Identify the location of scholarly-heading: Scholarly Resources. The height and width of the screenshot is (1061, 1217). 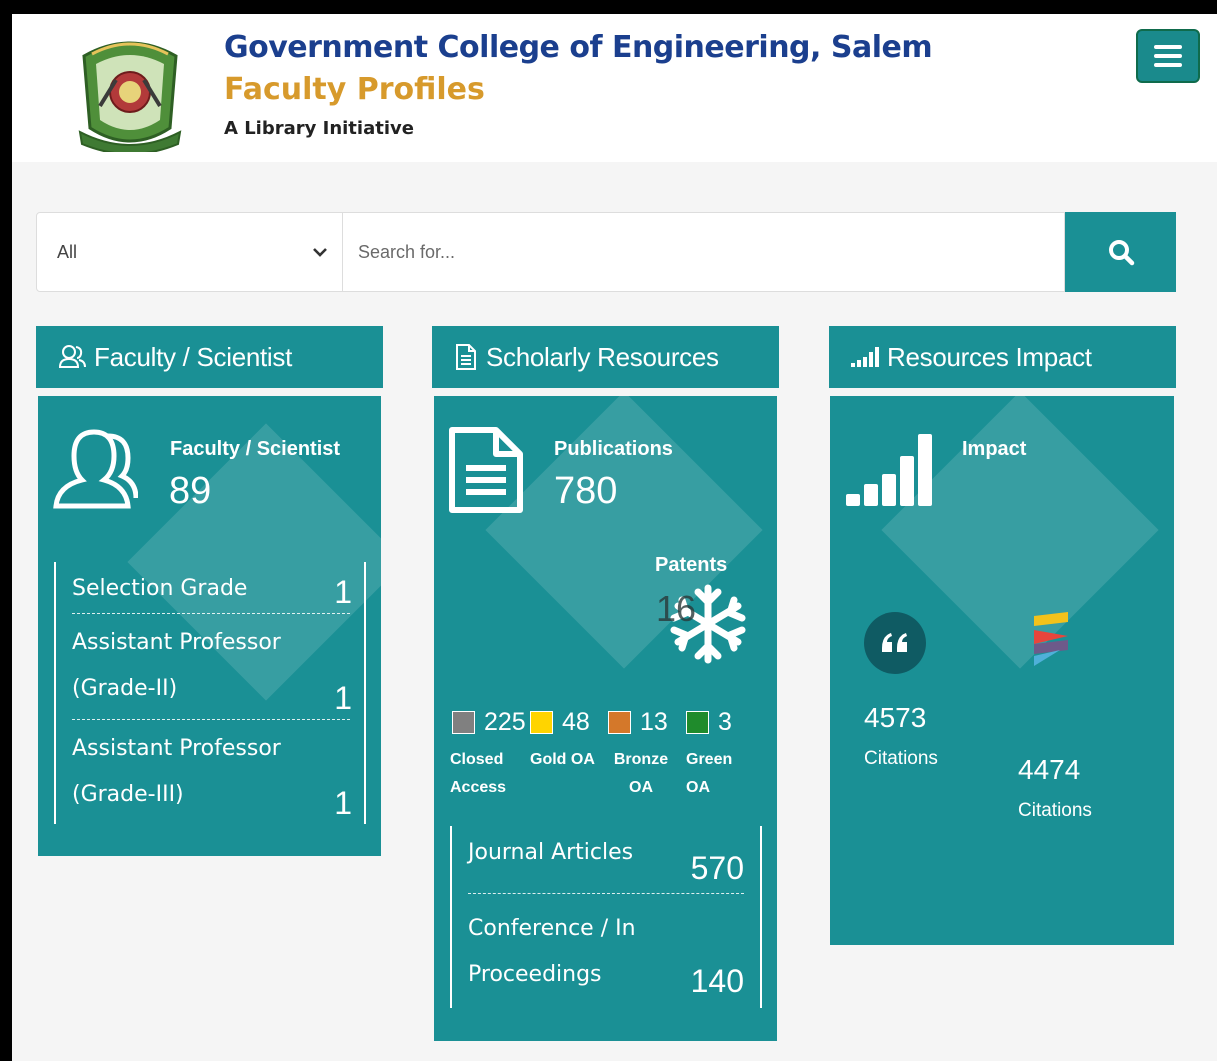
(605, 357).